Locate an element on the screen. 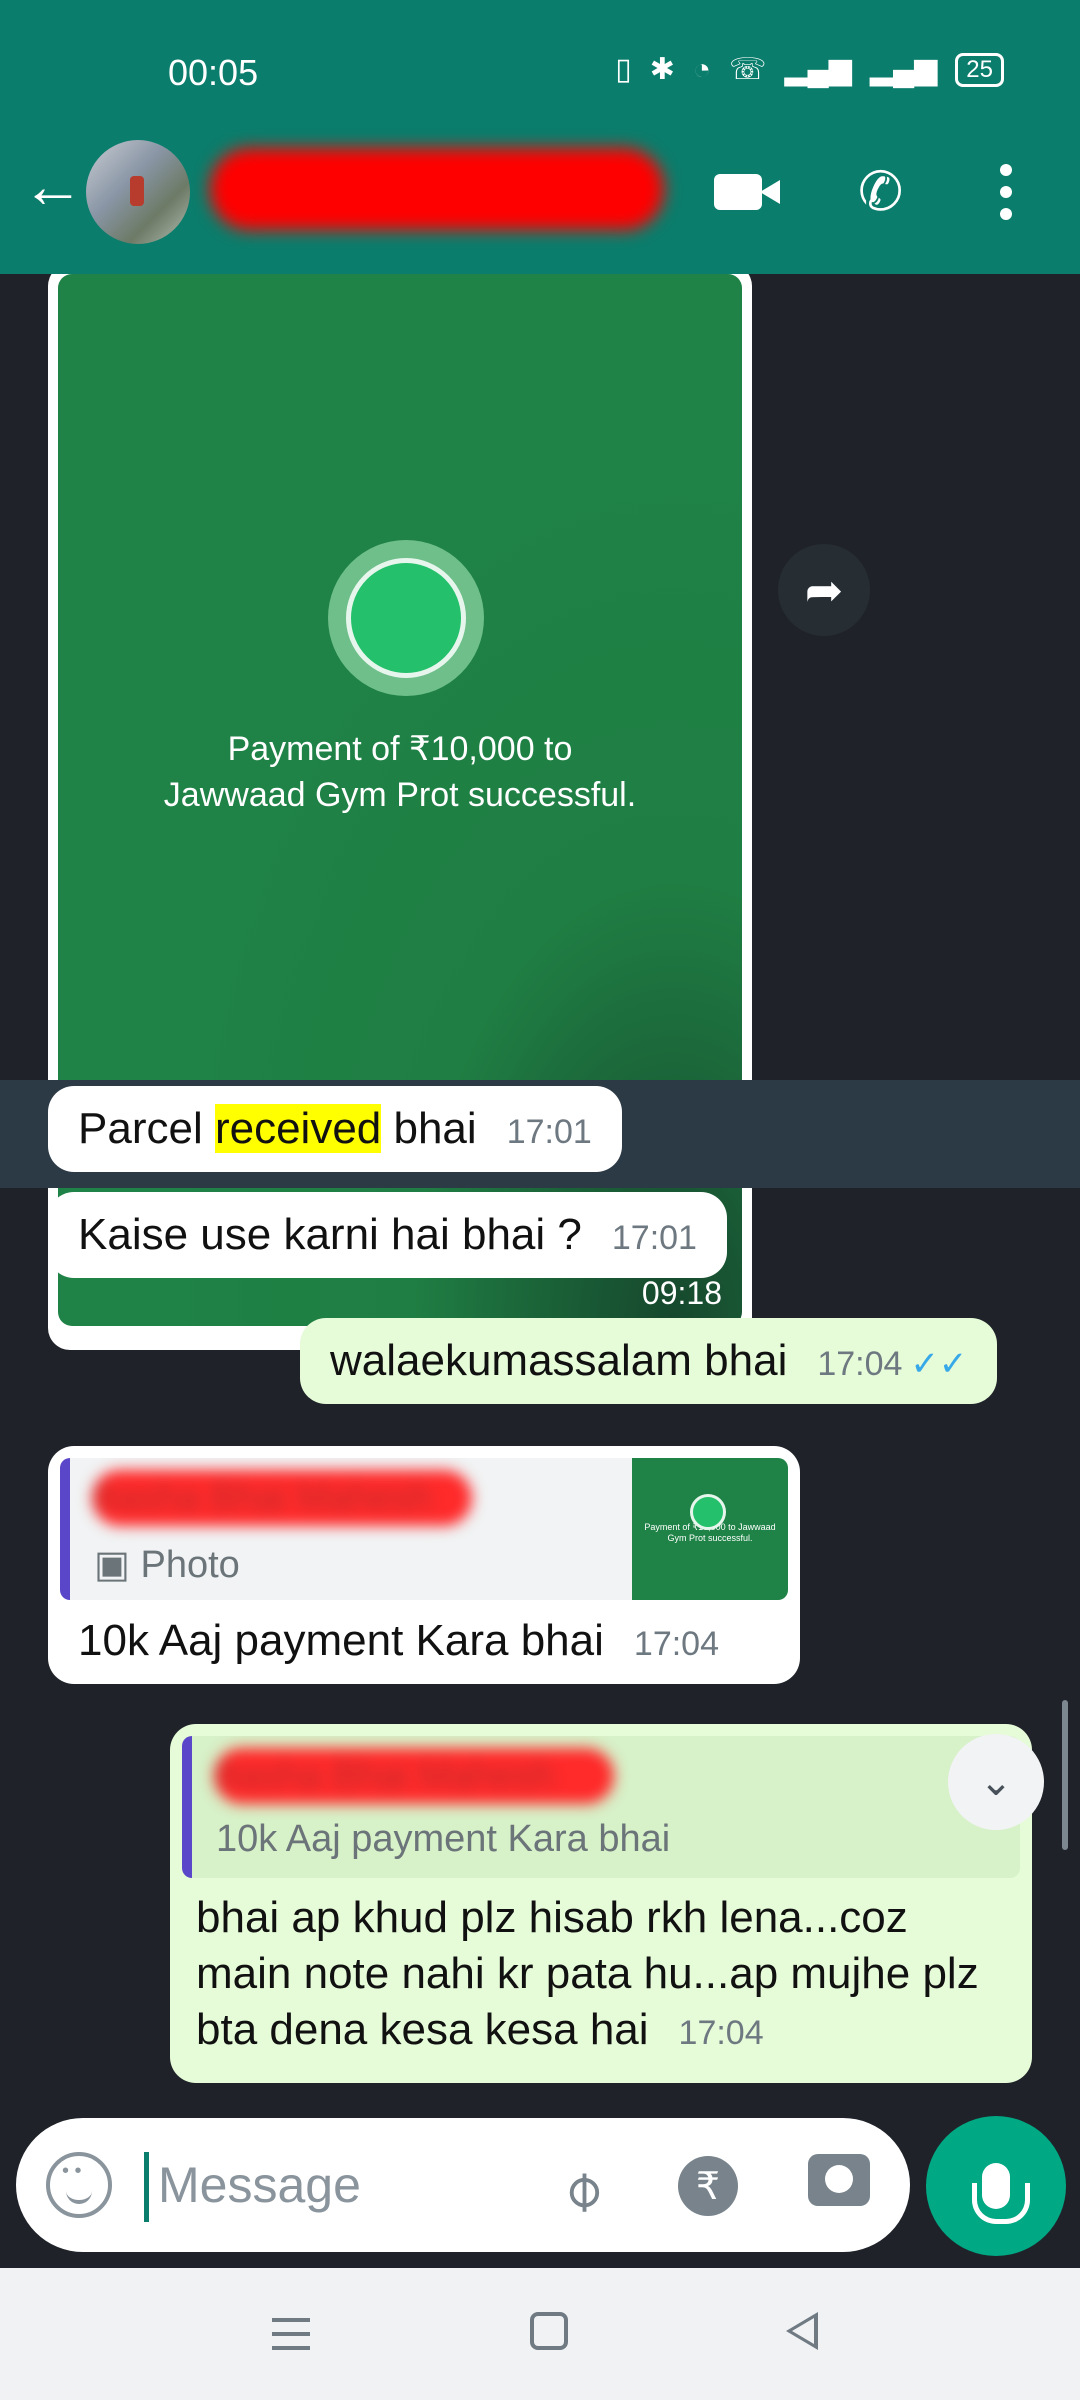 The width and height of the screenshot is (1080, 2400). rupee-payment-icon: ₹ is located at coordinates (708, 2186).